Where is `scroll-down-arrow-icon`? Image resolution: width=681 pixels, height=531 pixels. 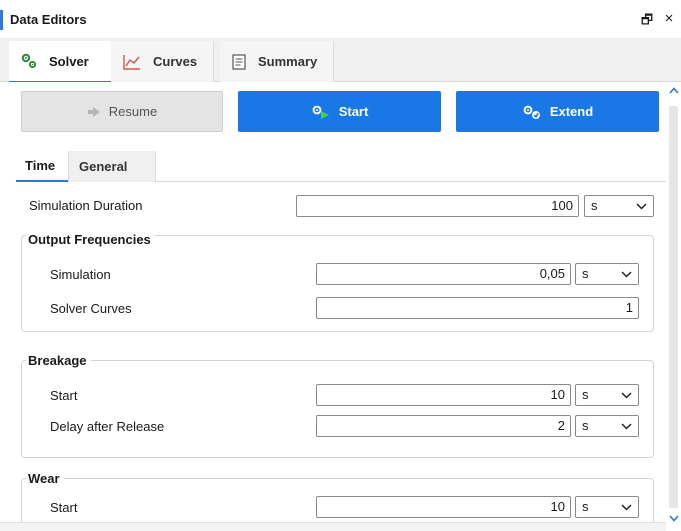
scroll-down-arrow-icon is located at coordinates (673, 519).